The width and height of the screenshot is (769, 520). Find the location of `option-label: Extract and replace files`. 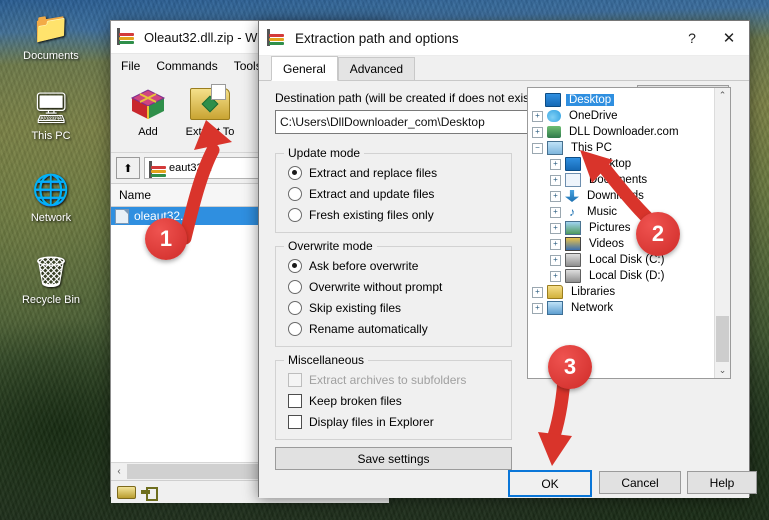

option-label: Extract and replace files is located at coordinates (373, 173).